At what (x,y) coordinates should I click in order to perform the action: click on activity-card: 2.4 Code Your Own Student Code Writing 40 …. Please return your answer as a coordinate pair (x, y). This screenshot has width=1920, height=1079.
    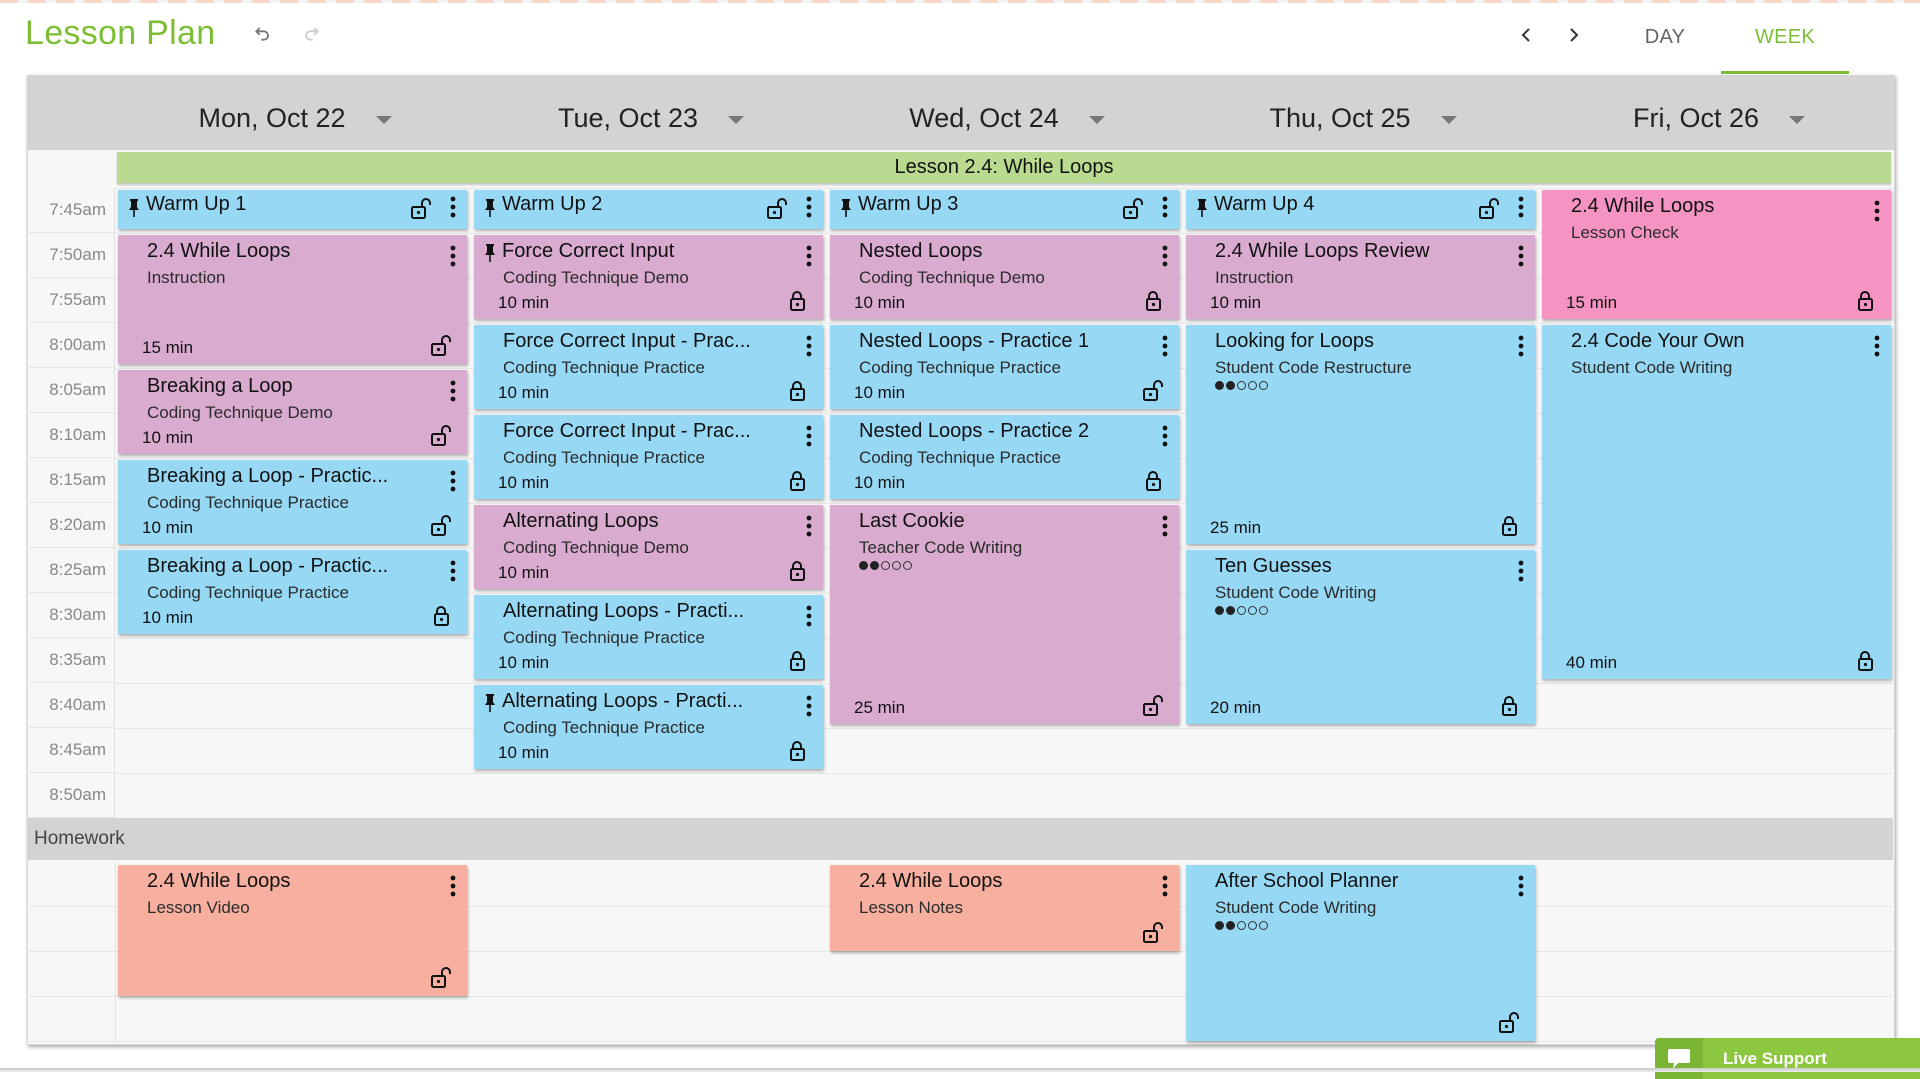
    Looking at the image, I should click on (1716, 502).